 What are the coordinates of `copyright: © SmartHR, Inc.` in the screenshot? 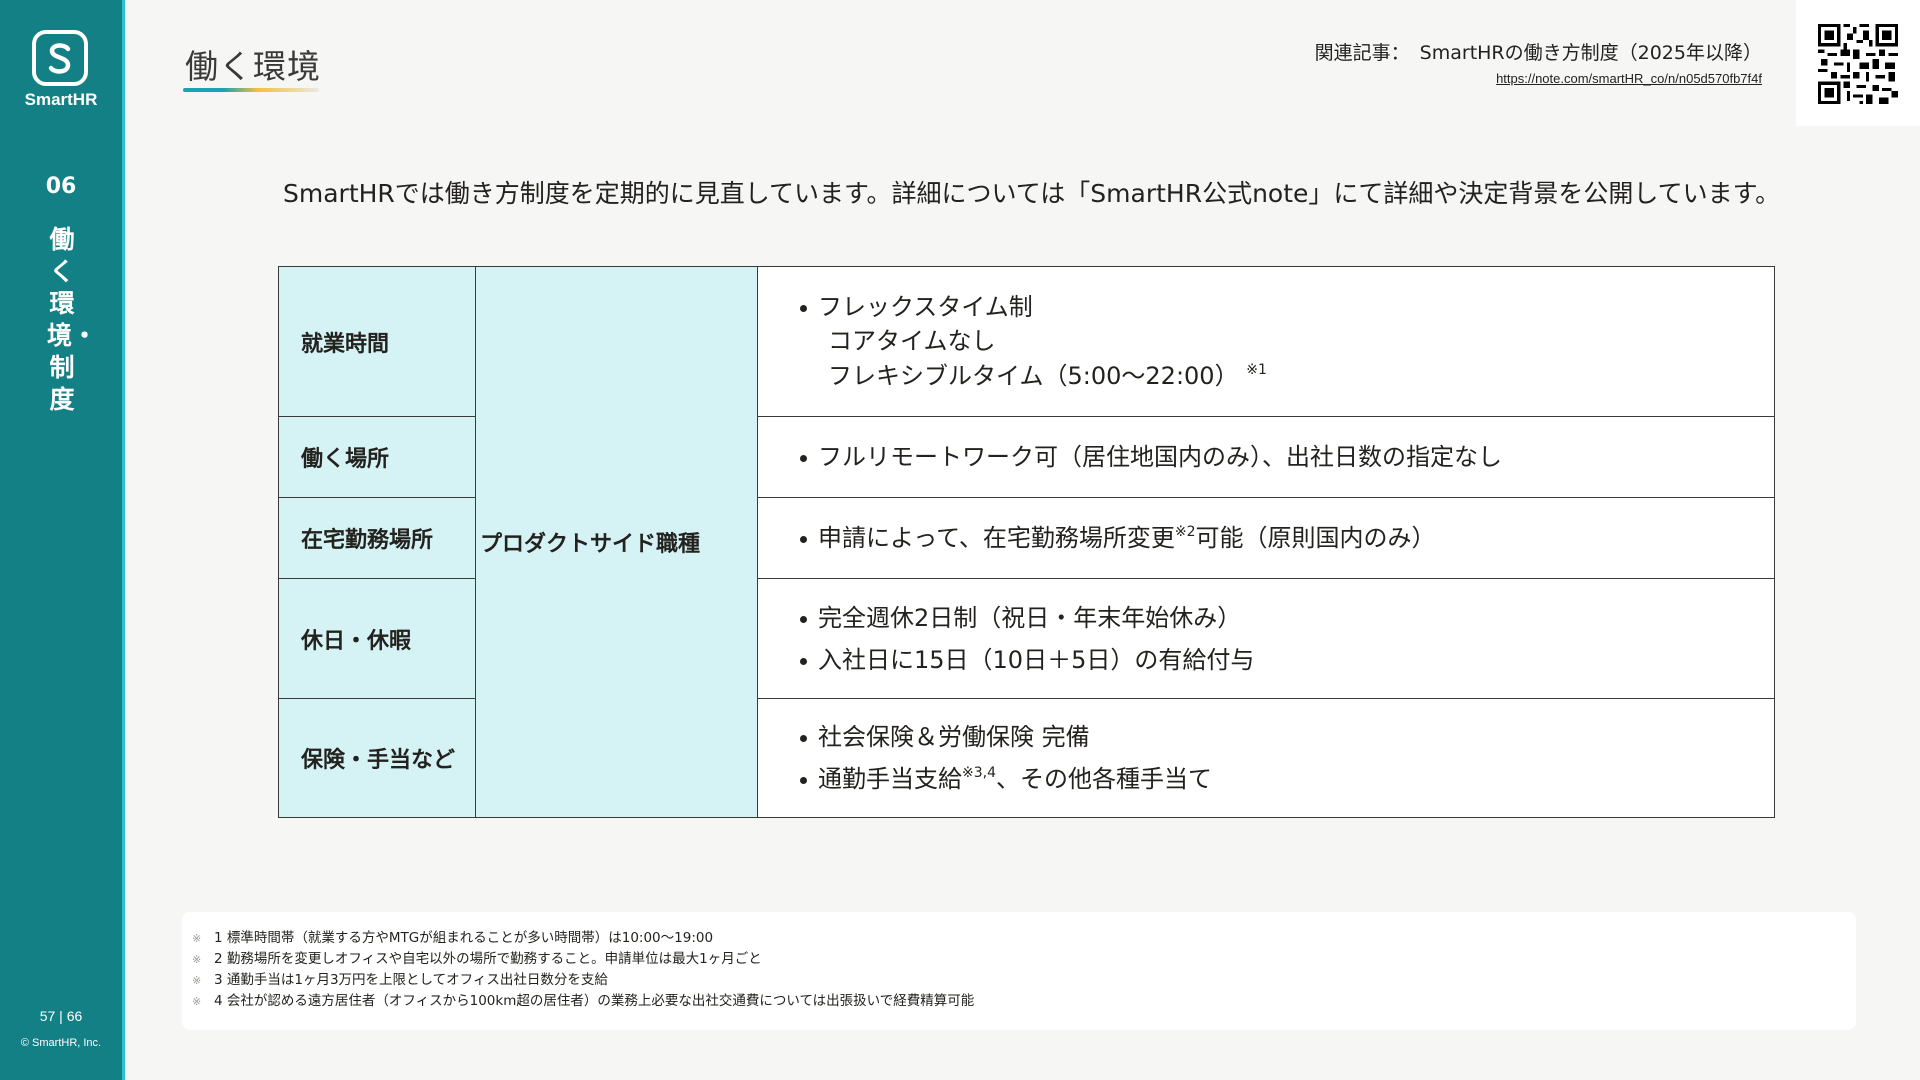 It's located at (61, 1043).